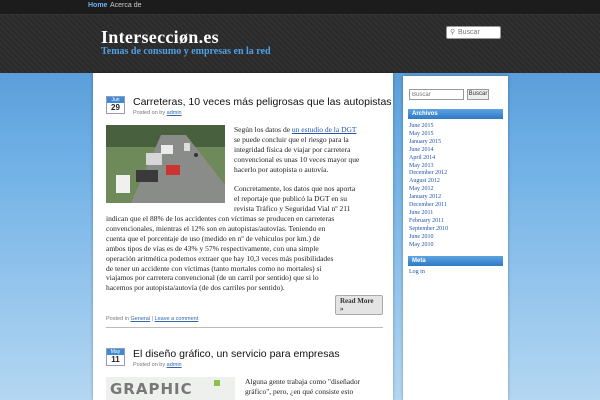 This screenshot has width=600, height=400. What do you see at coordinates (217, 383) in the screenshot?
I see `color-swatch` at bounding box center [217, 383].